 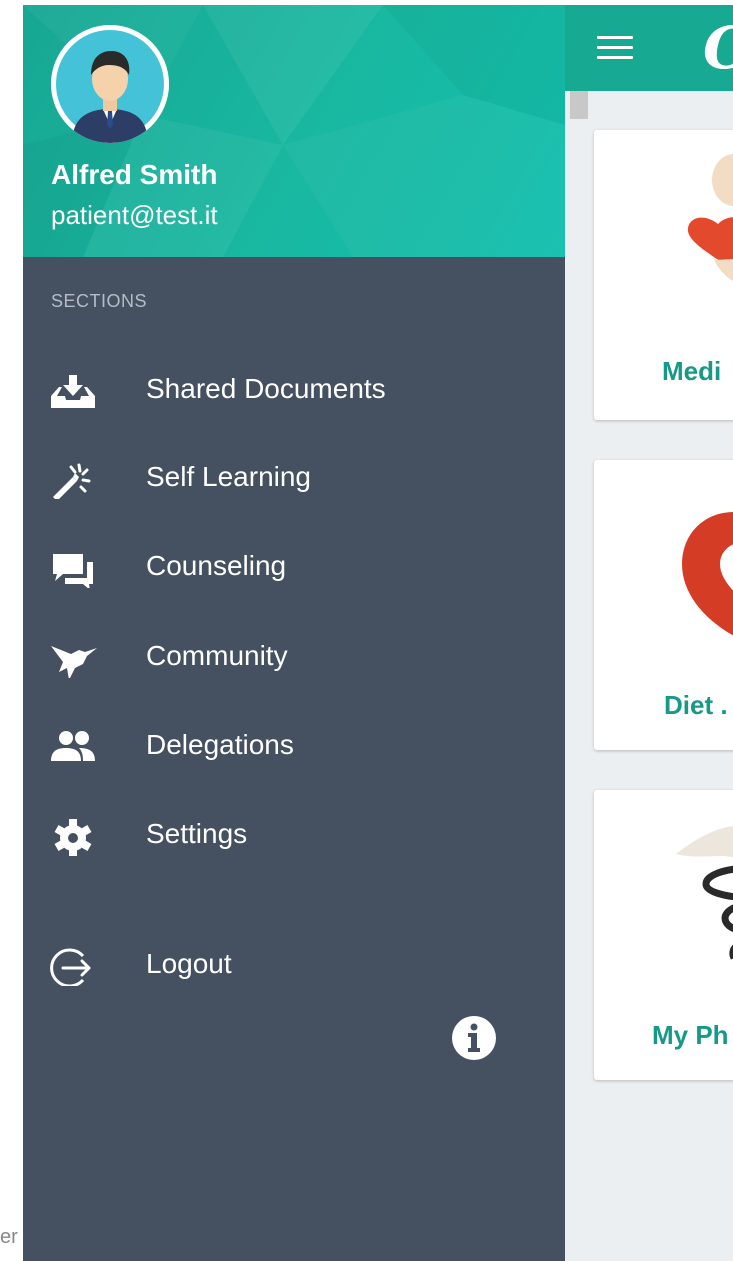 I want to click on scrollbar, so click(x=579, y=105).